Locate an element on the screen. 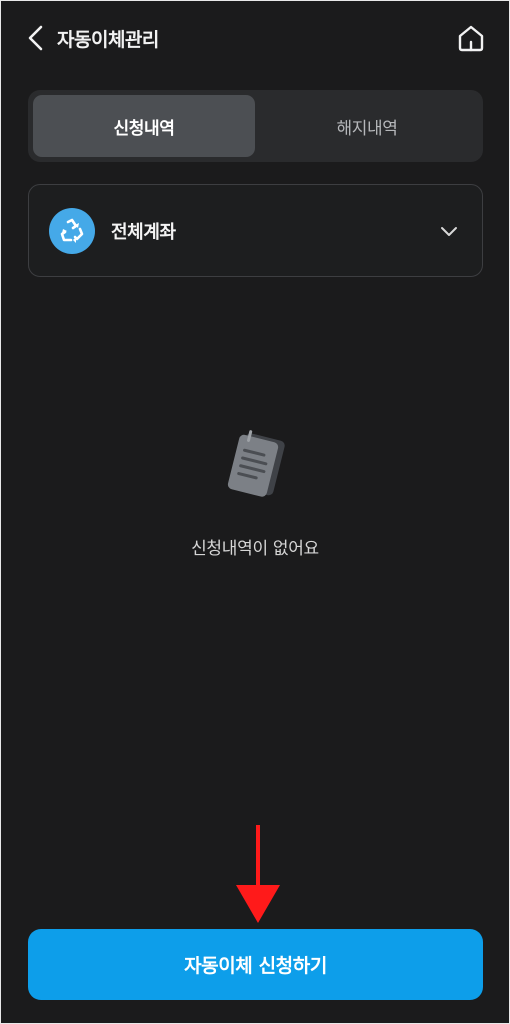 The image size is (510, 1024). history-tabs: 신청내역 해지내역 is located at coordinates (255, 126).